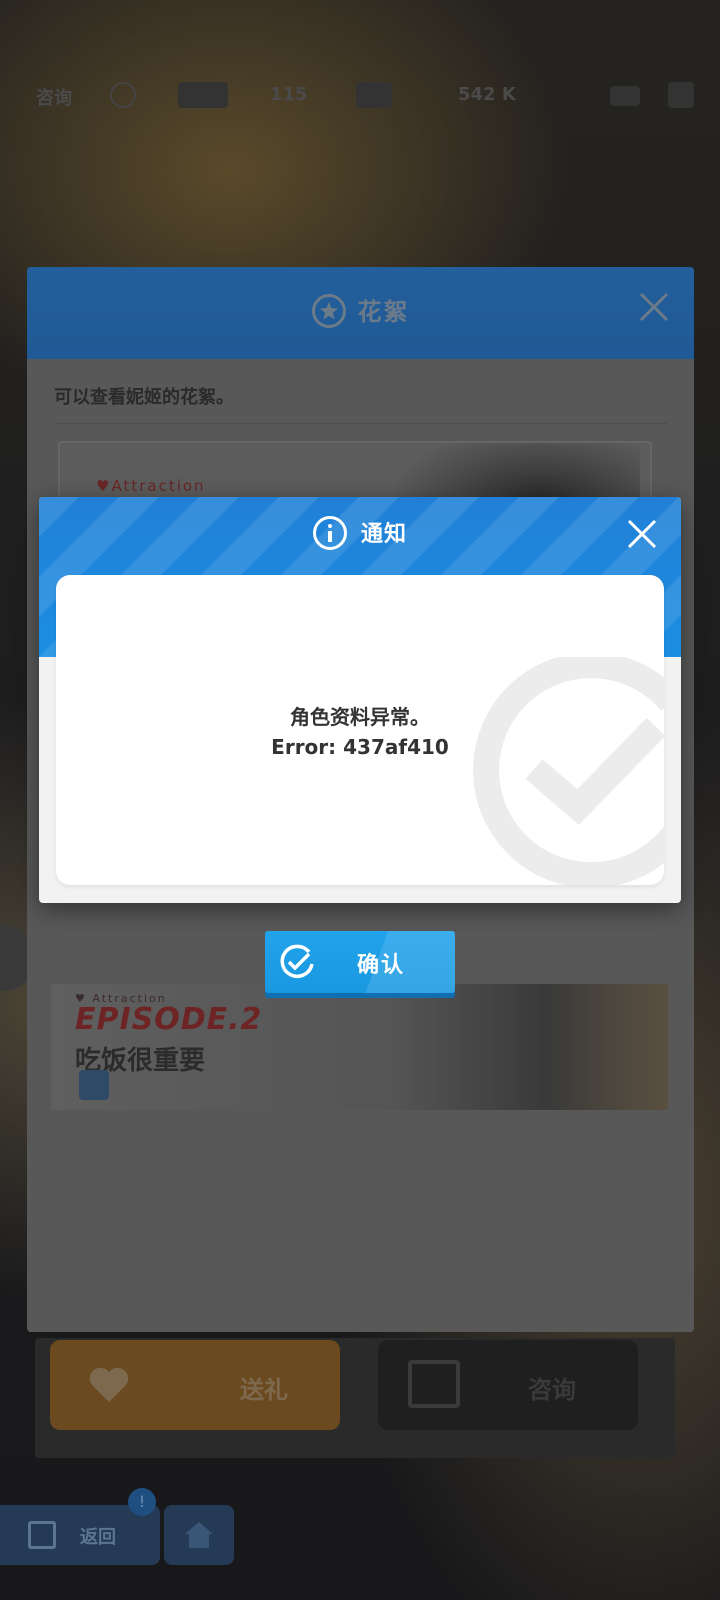 This screenshot has height=1600, width=720. Describe the element at coordinates (264, 1390) in the screenshot. I see `gift-label: 送礼` at that location.